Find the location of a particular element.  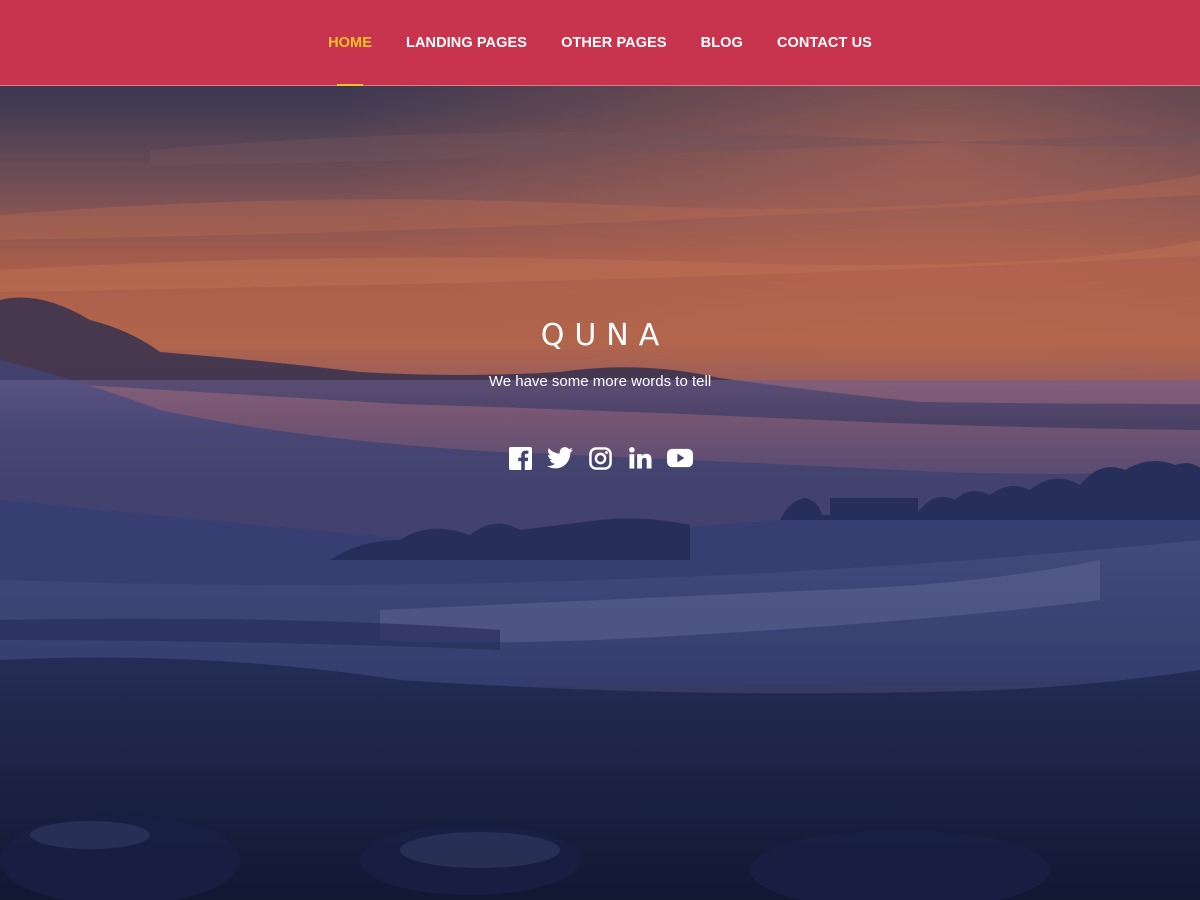

linkedin-icon is located at coordinates (640, 458).